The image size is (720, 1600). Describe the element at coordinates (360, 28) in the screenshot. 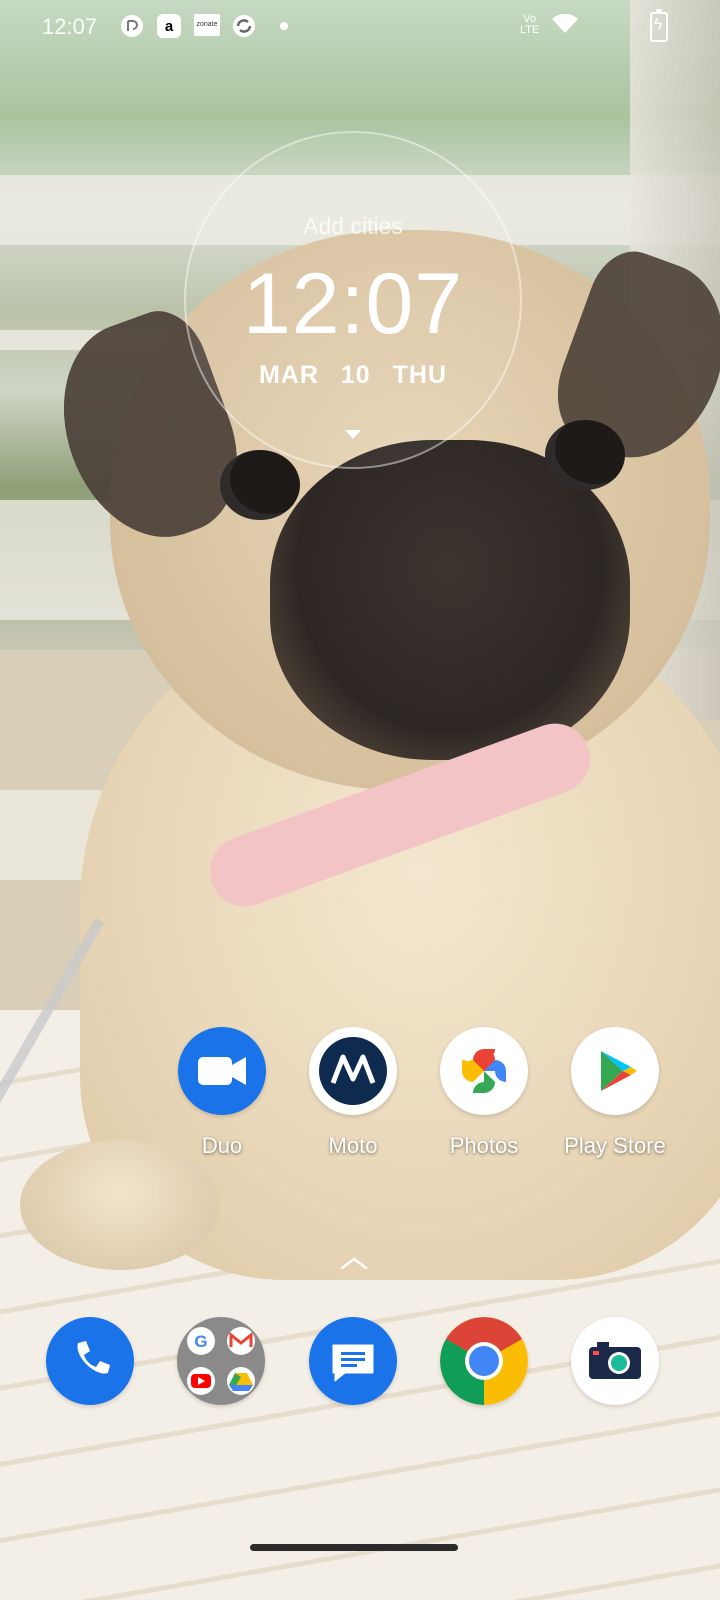

I see `status-bar: 12:07 a zonate Vo LTE ϟ` at that location.